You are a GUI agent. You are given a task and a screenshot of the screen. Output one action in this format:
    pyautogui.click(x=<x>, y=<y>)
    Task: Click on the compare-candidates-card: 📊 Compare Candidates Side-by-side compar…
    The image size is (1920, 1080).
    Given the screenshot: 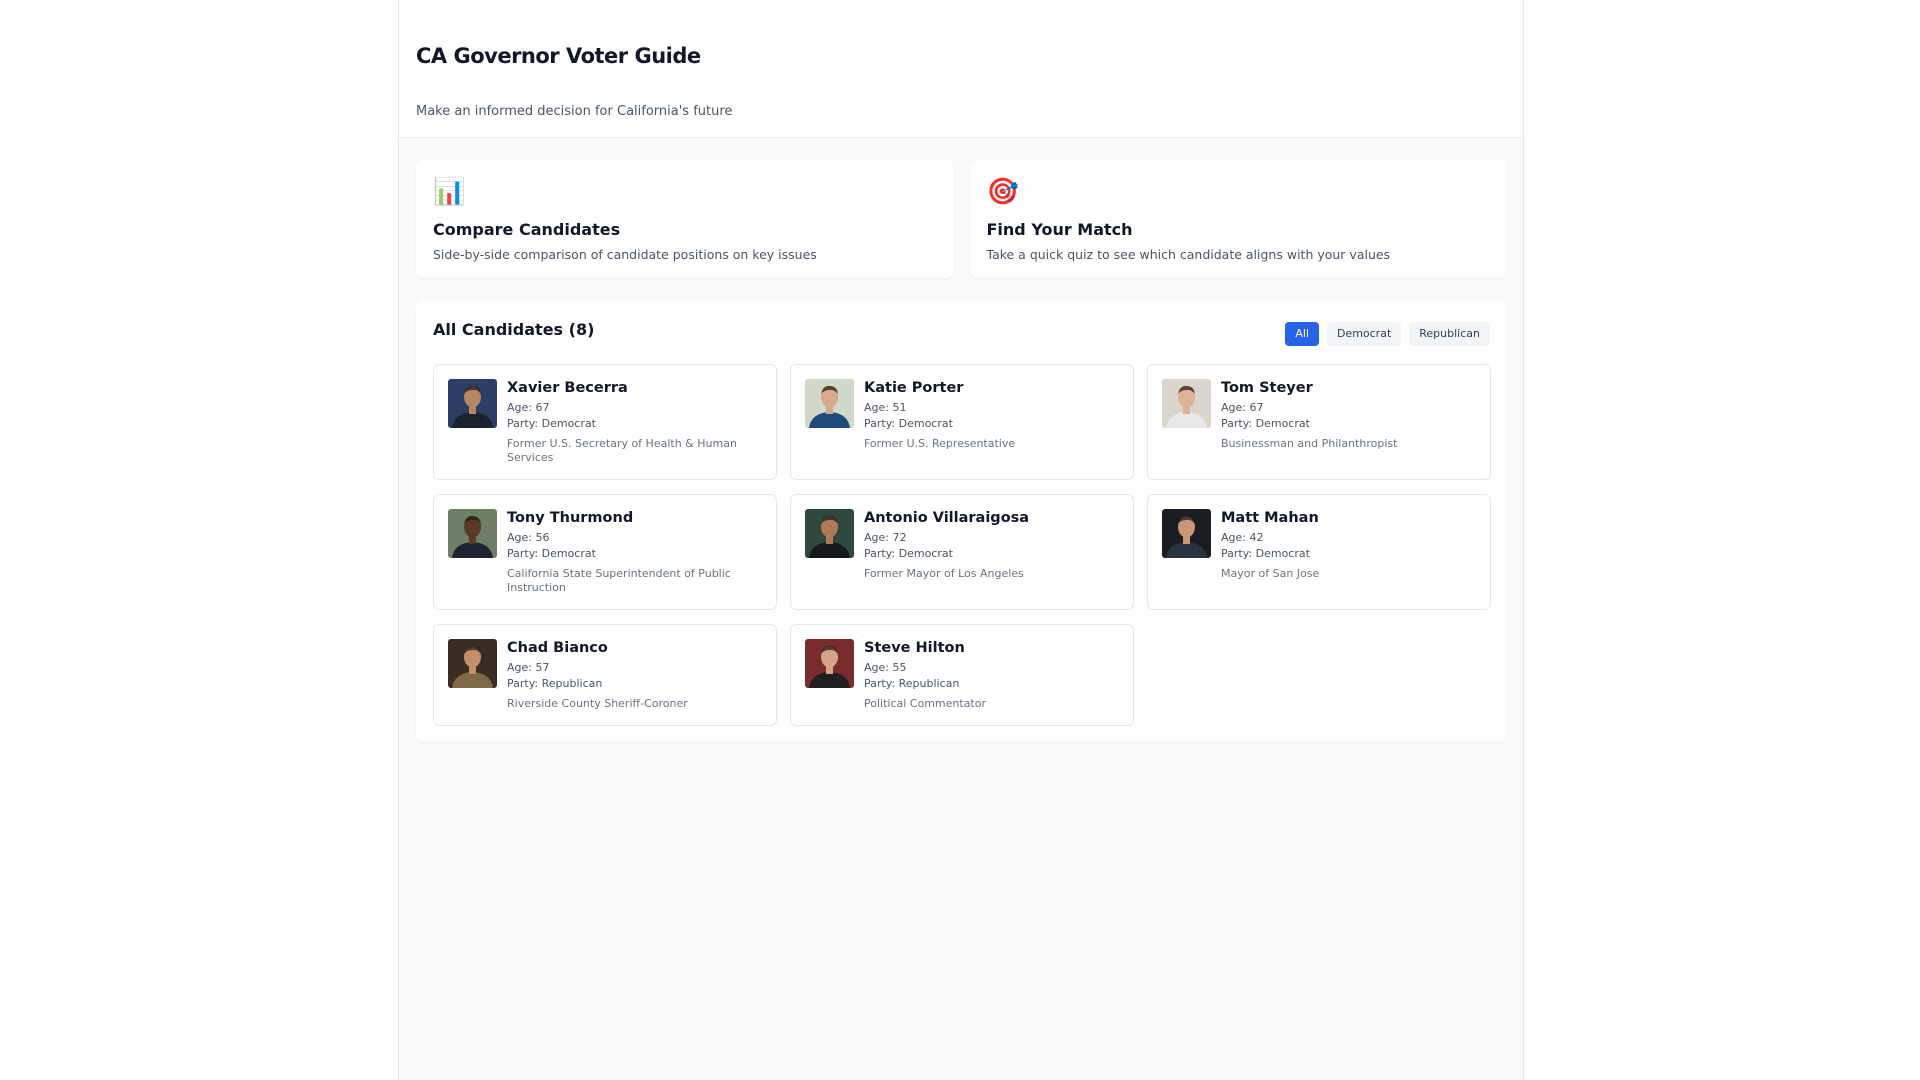 What is the action you would take?
    pyautogui.click(x=685, y=219)
    